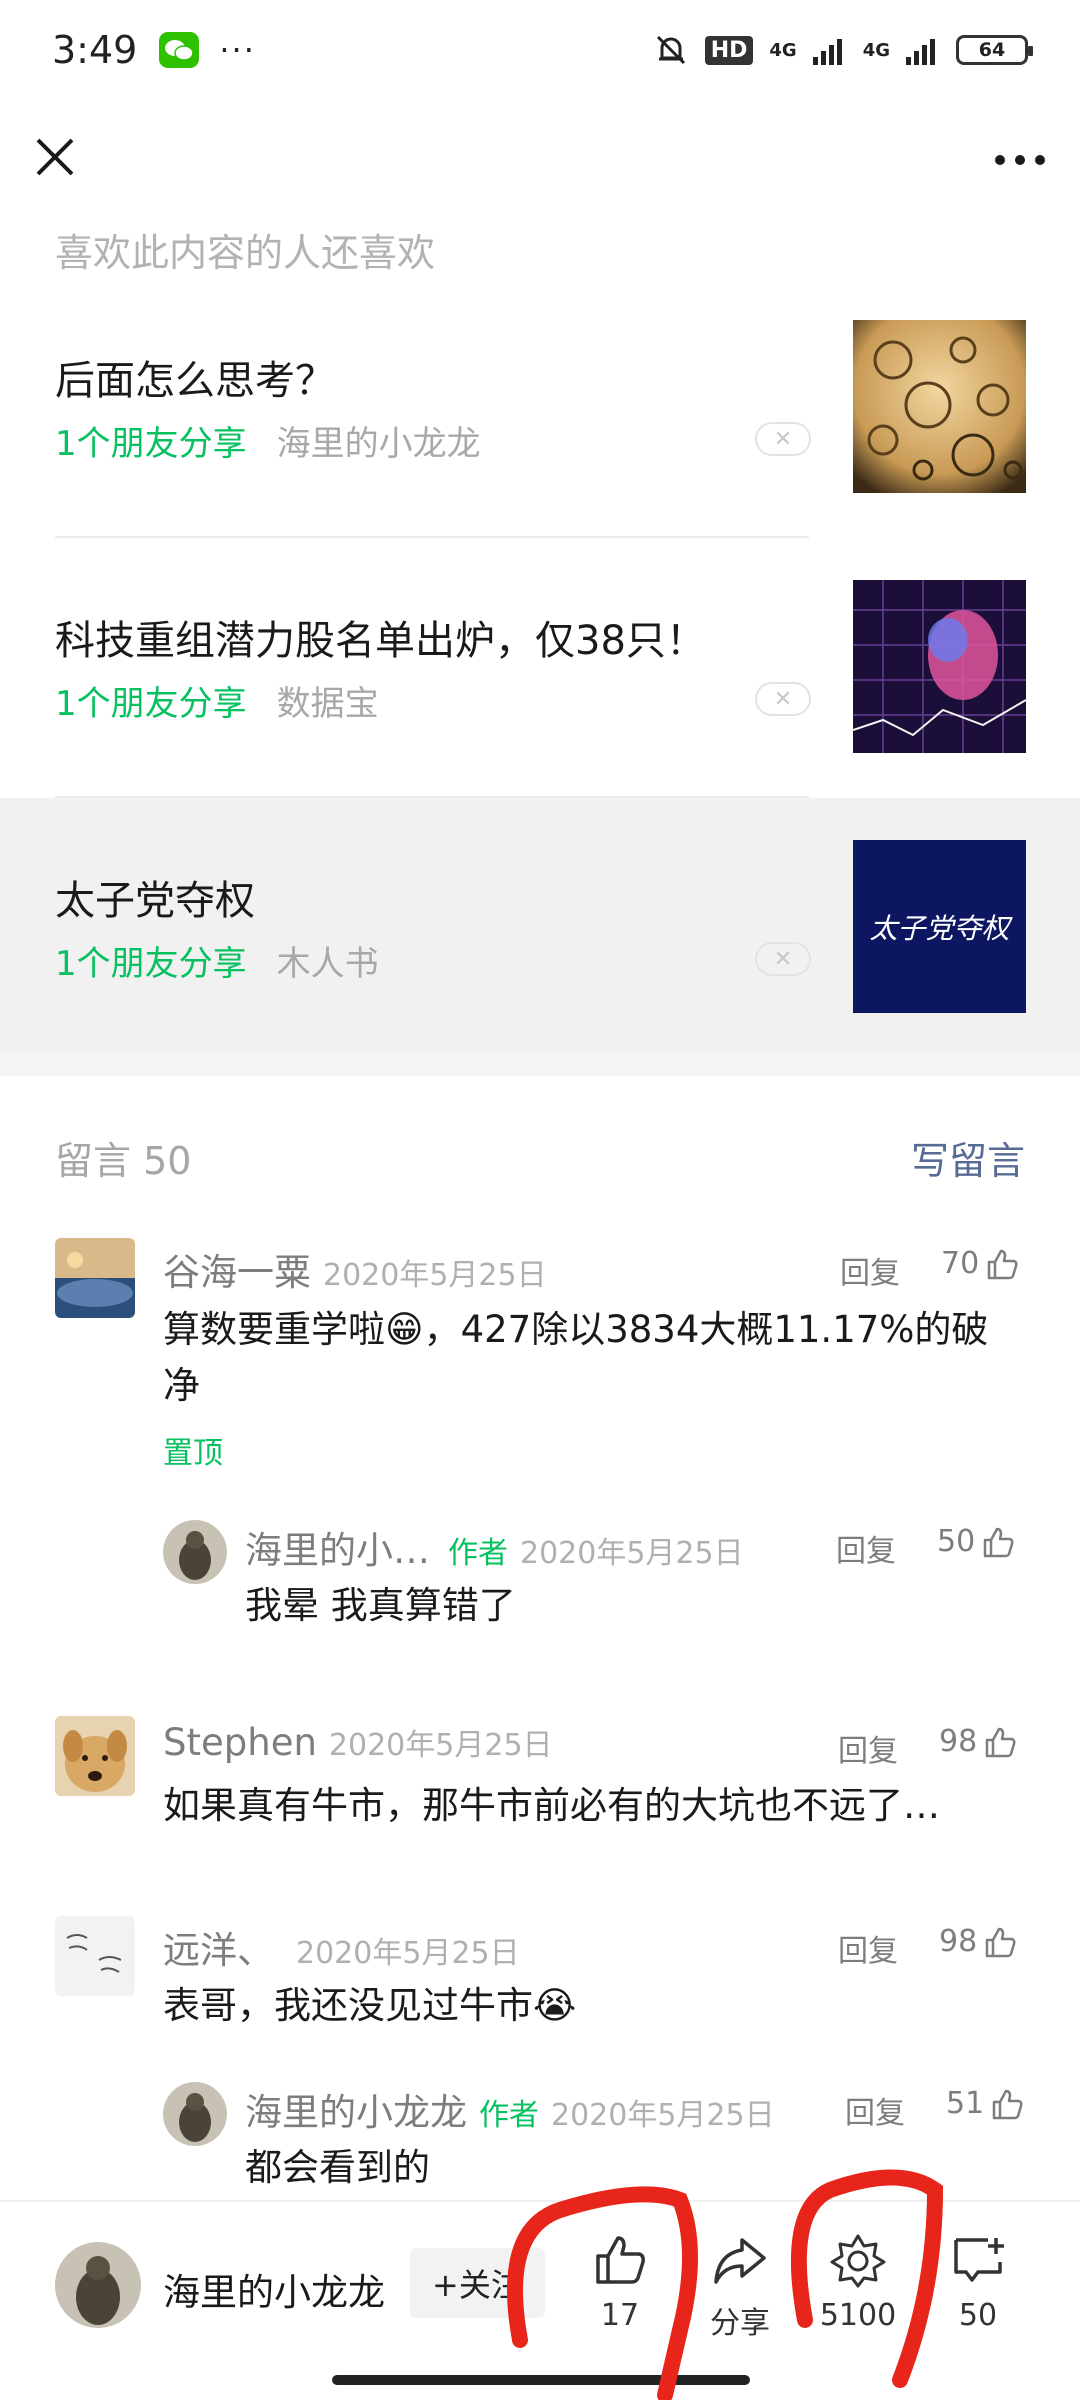 Image resolution: width=1080 pixels, height=2400 pixels. What do you see at coordinates (740, 2323) in the screenshot?
I see `share-label: 分享` at bounding box center [740, 2323].